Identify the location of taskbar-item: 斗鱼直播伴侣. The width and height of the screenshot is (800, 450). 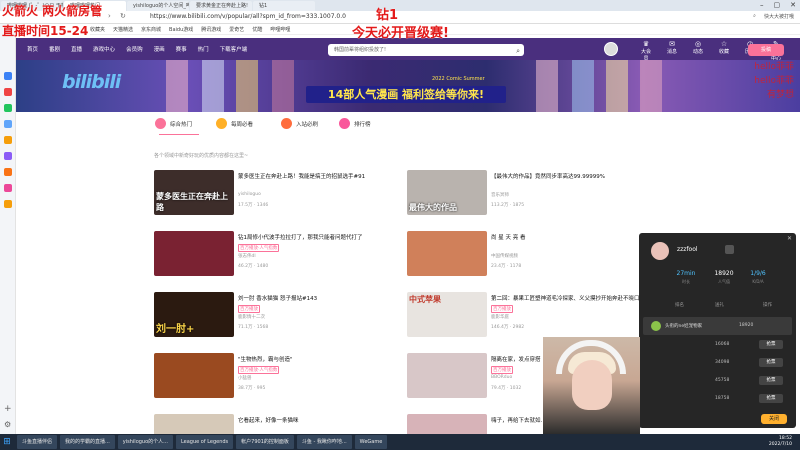
(37, 442).